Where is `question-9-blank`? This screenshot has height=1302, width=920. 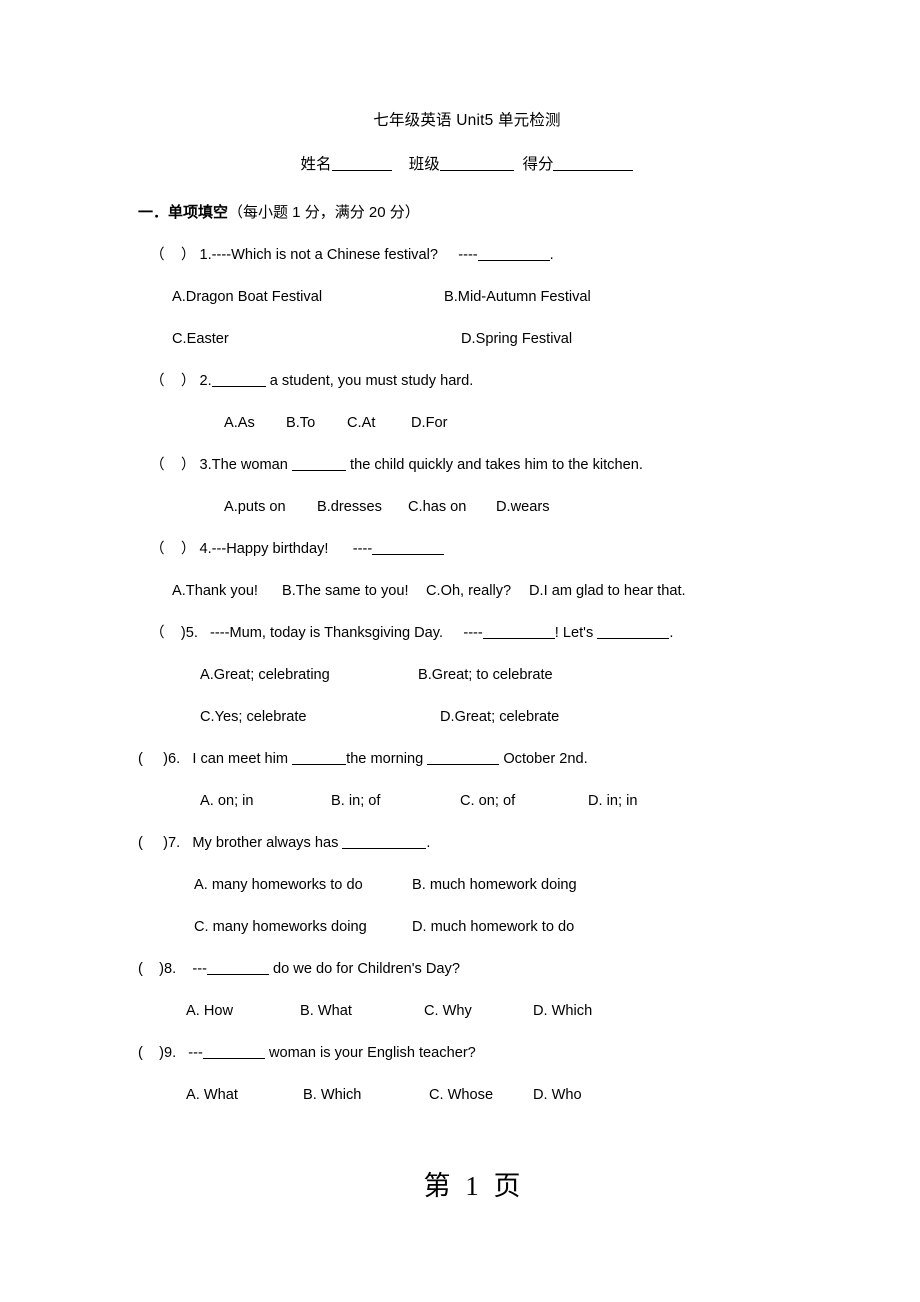 question-9-blank is located at coordinates (233, 1058).